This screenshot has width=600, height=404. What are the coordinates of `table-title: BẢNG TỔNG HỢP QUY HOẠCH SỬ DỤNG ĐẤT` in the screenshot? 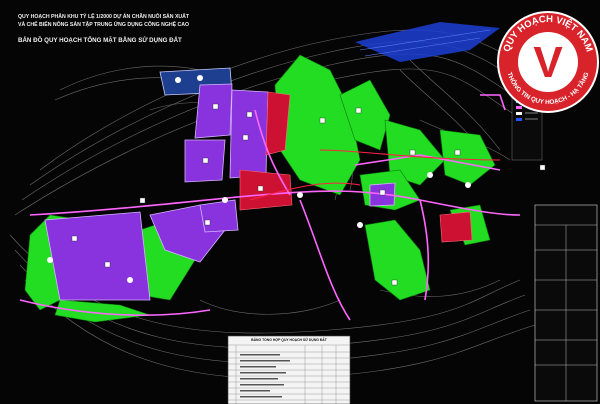 It's located at (289, 339).